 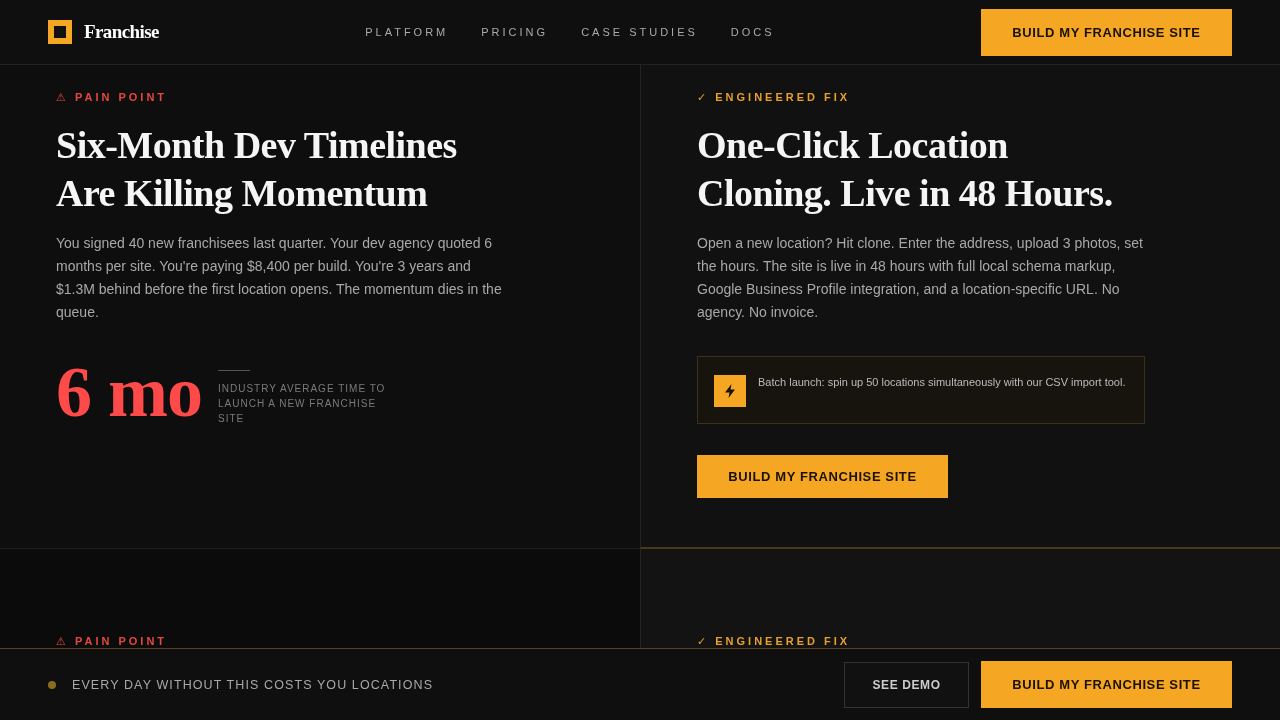 What do you see at coordinates (920, 278) in the screenshot?
I see `section-paragraph: Open a new location? Hit clone. Enter the address, upload 3 photos, set the hours. The site is live in 48 hours with full local schema markup, Google Business Profile integration, and a location-specific URL. No agency. No invoice.` at bounding box center [920, 278].